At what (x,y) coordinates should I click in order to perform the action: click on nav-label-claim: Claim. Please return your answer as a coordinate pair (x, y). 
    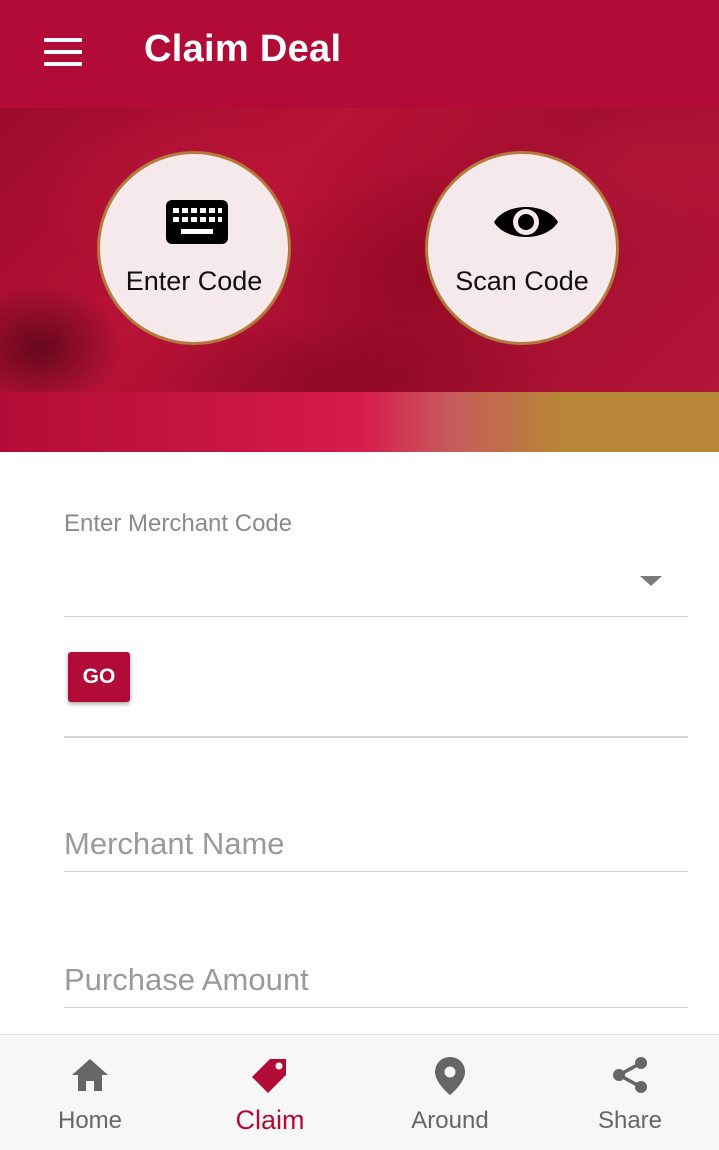
    Looking at the image, I should click on (270, 1120).